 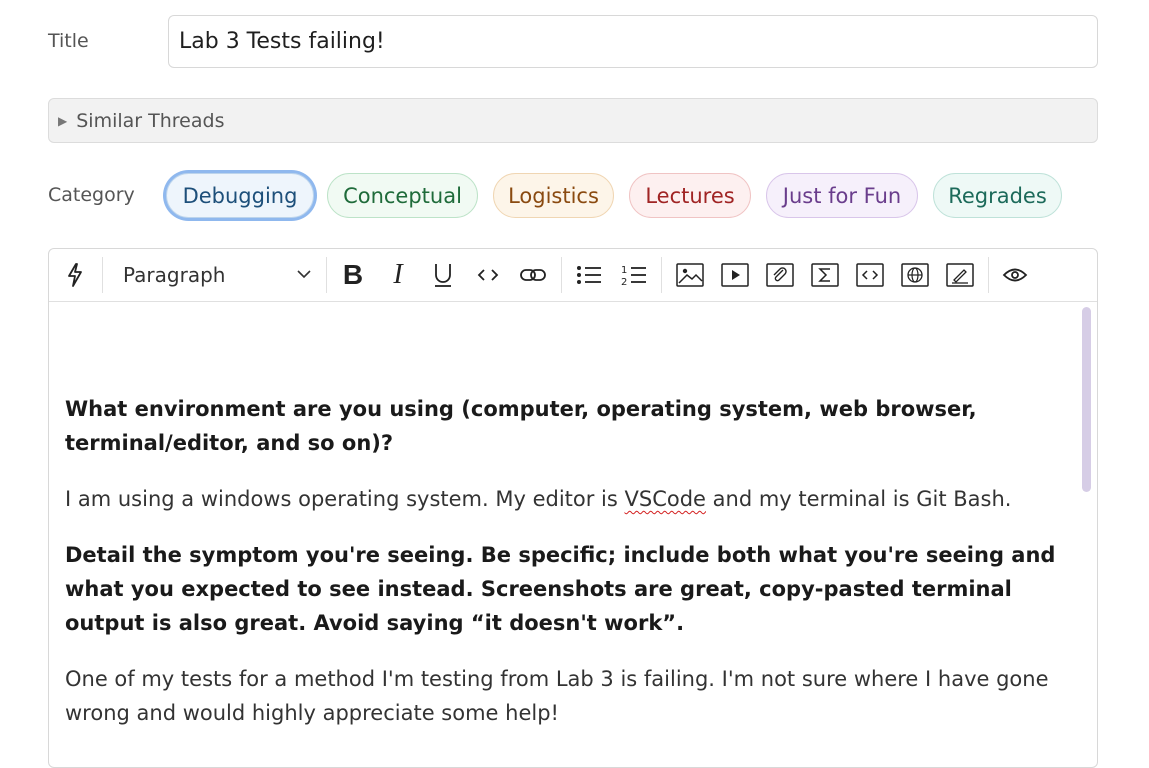 I want to click on editor-toolbar: Paragraph B I 12, so click(x=573, y=275).